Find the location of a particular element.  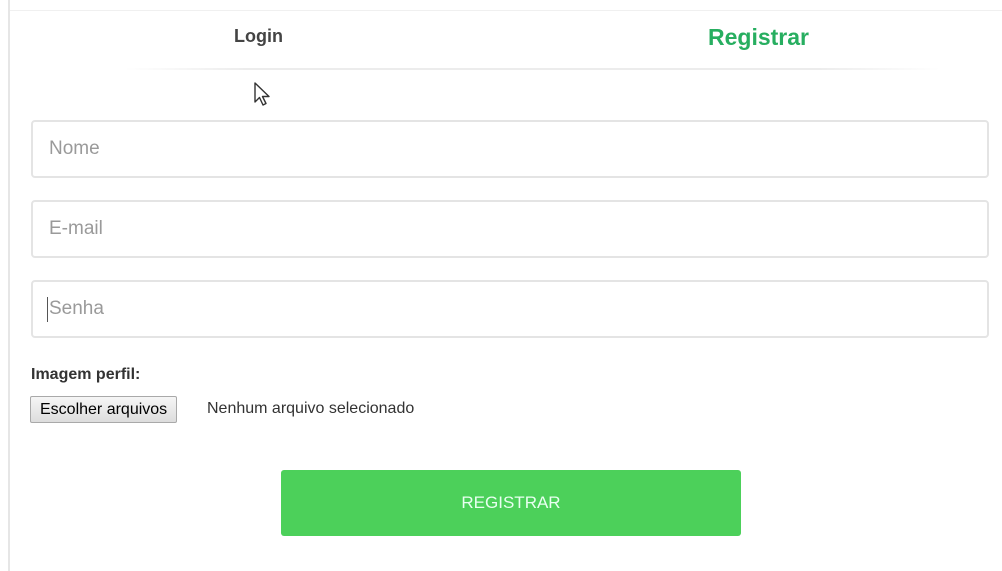

email-input is located at coordinates (510, 229).